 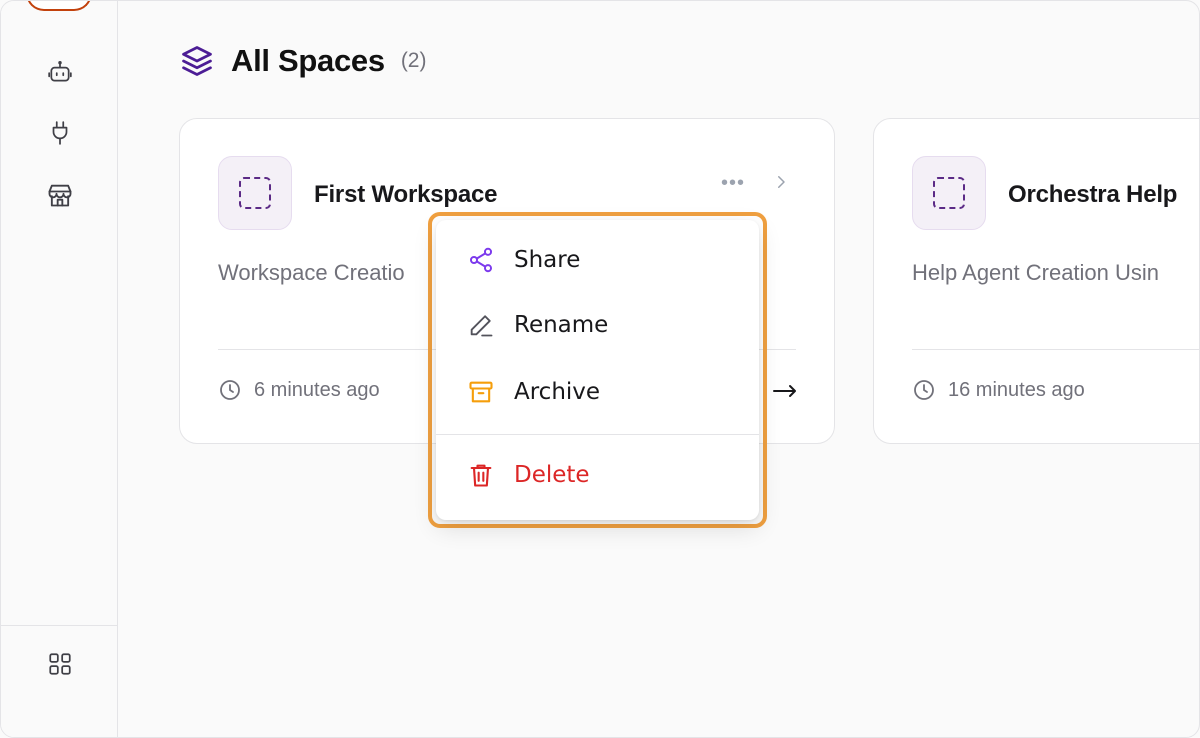 What do you see at coordinates (1093, 194) in the screenshot?
I see `space-title: Orchestra Help` at bounding box center [1093, 194].